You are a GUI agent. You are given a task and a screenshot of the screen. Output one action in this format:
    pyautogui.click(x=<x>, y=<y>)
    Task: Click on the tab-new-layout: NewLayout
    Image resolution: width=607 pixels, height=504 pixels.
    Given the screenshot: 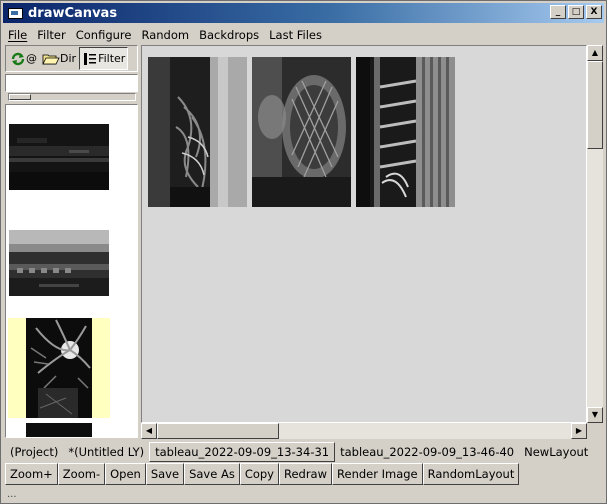 What is the action you would take?
    pyautogui.click(x=556, y=452)
    